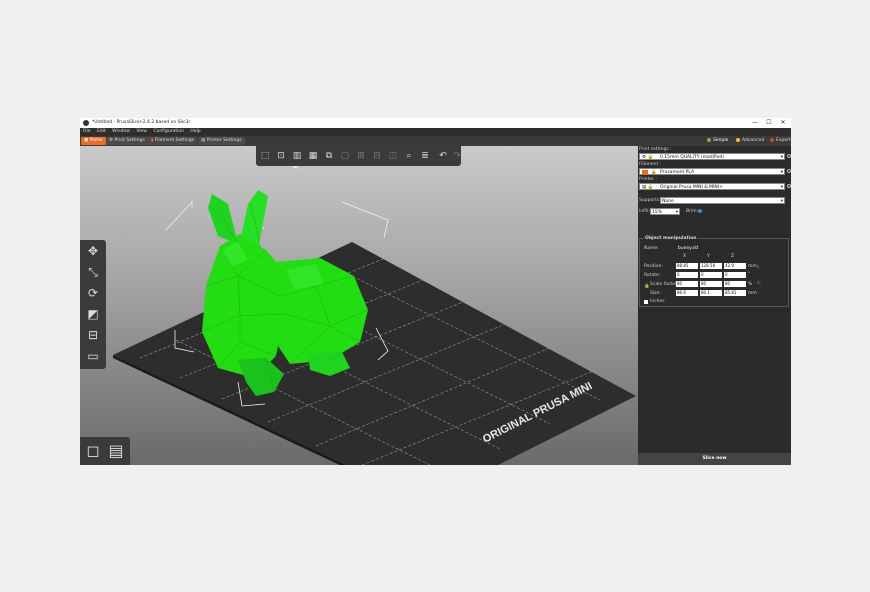 The height and width of the screenshot is (592, 870). I want to click on inches-label: Inches, so click(657, 301).